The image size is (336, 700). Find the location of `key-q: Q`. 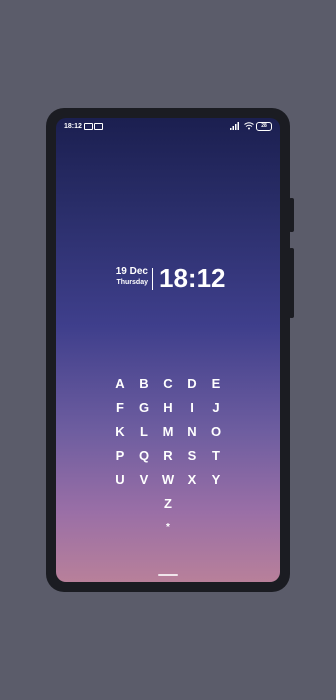

key-q: Q is located at coordinates (144, 456).